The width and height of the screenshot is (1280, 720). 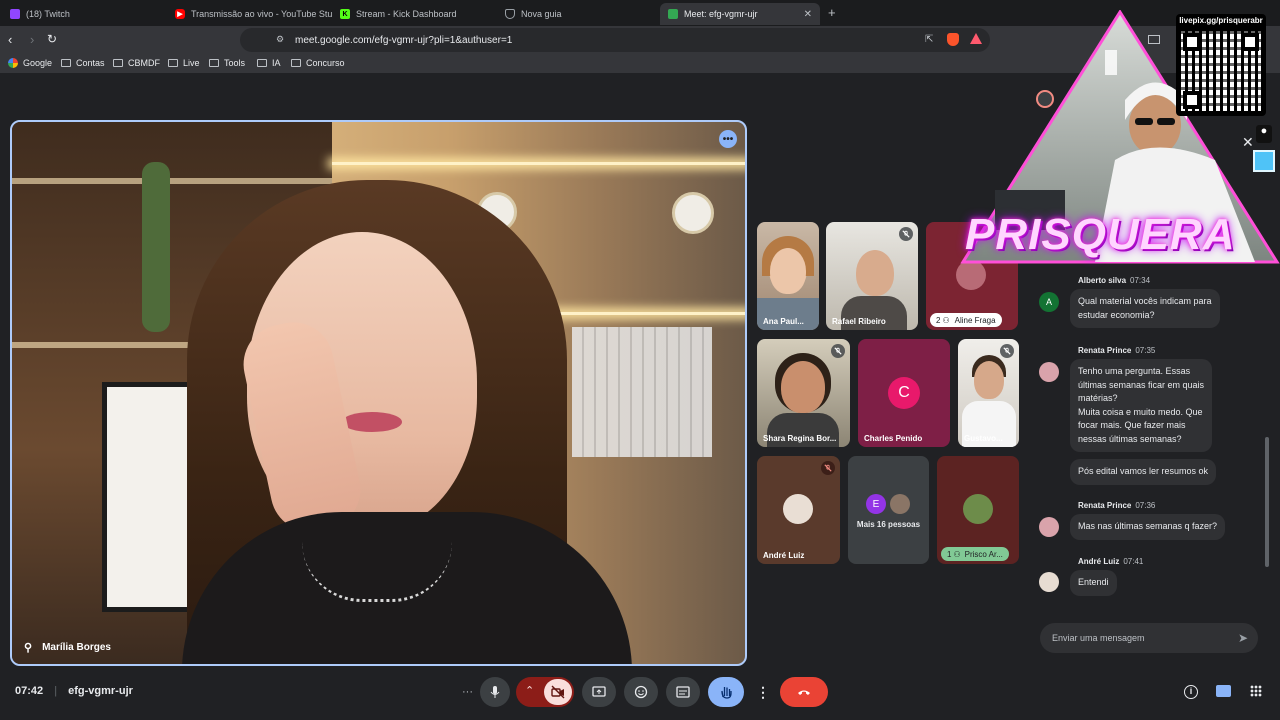 What do you see at coordinates (929, 39) in the screenshot?
I see `share-icon: ⇱` at bounding box center [929, 39].